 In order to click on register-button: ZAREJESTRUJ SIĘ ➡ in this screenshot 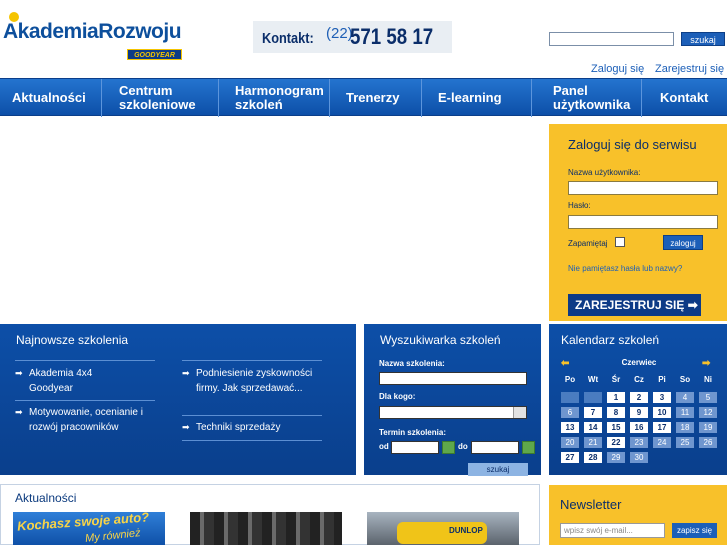, I will do `click(634, 305)`.